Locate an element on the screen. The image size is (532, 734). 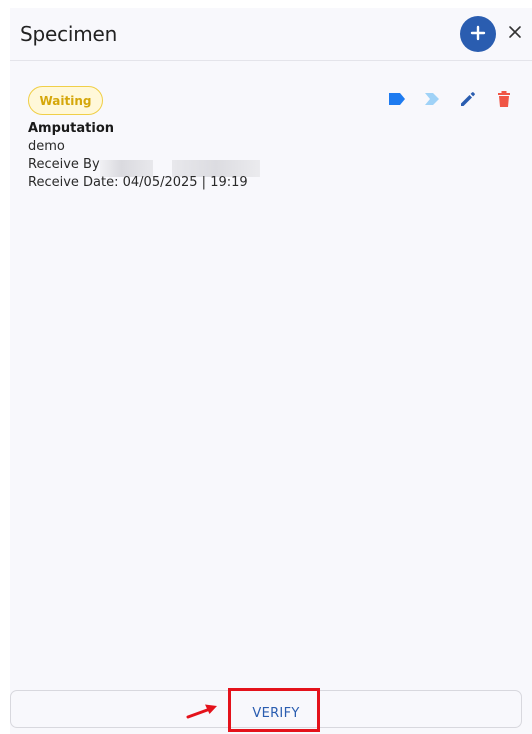
trash-icon is located at coordinates (504, 101).